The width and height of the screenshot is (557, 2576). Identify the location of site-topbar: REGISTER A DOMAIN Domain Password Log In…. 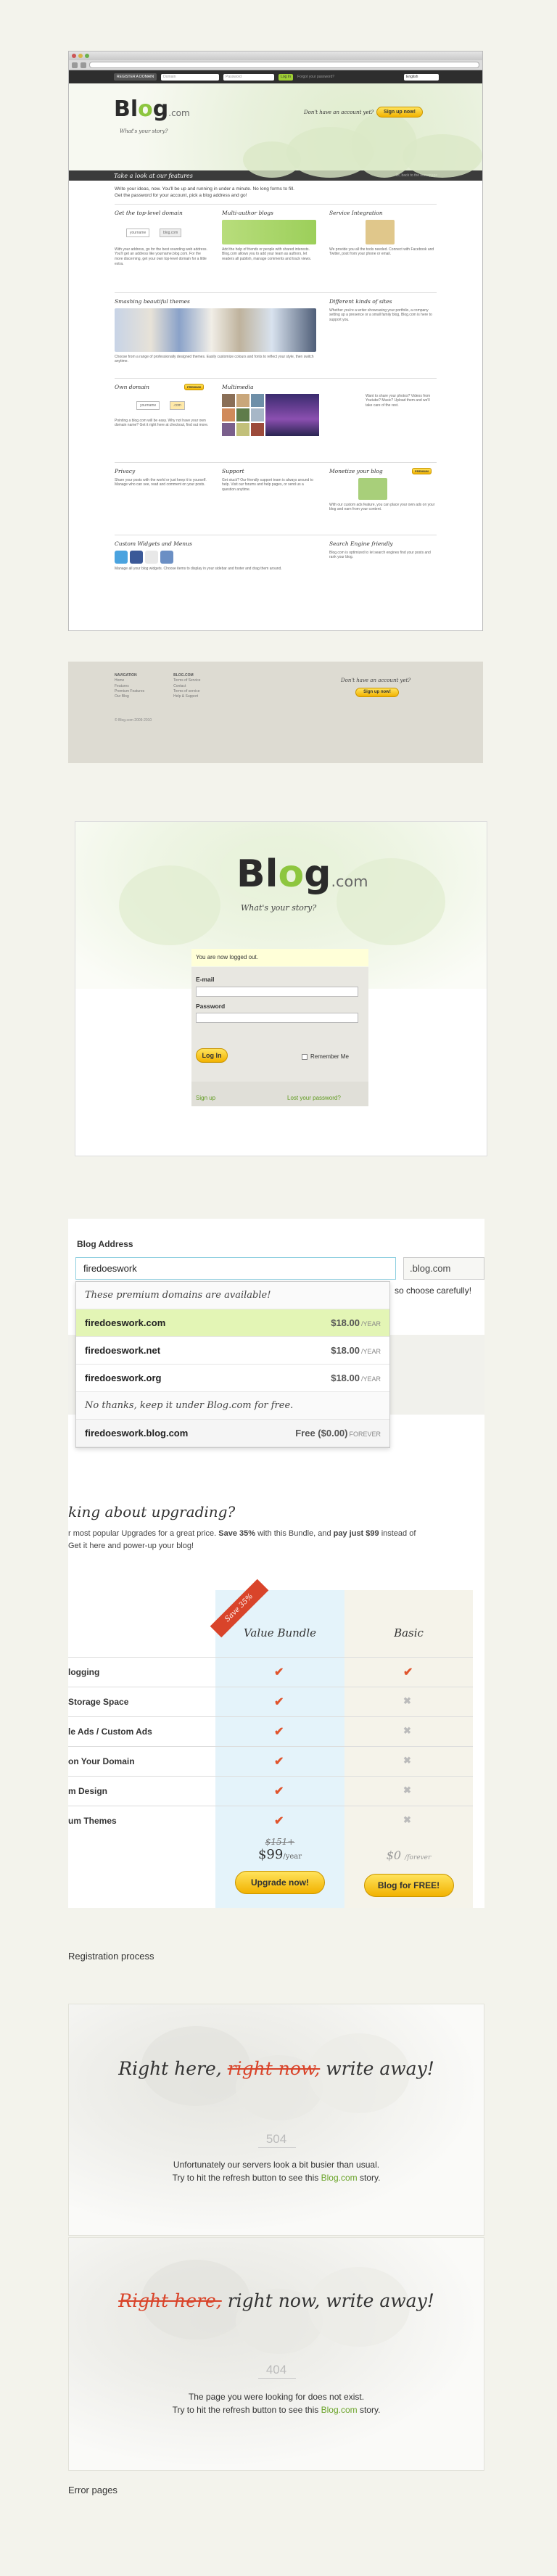
(275, 76).